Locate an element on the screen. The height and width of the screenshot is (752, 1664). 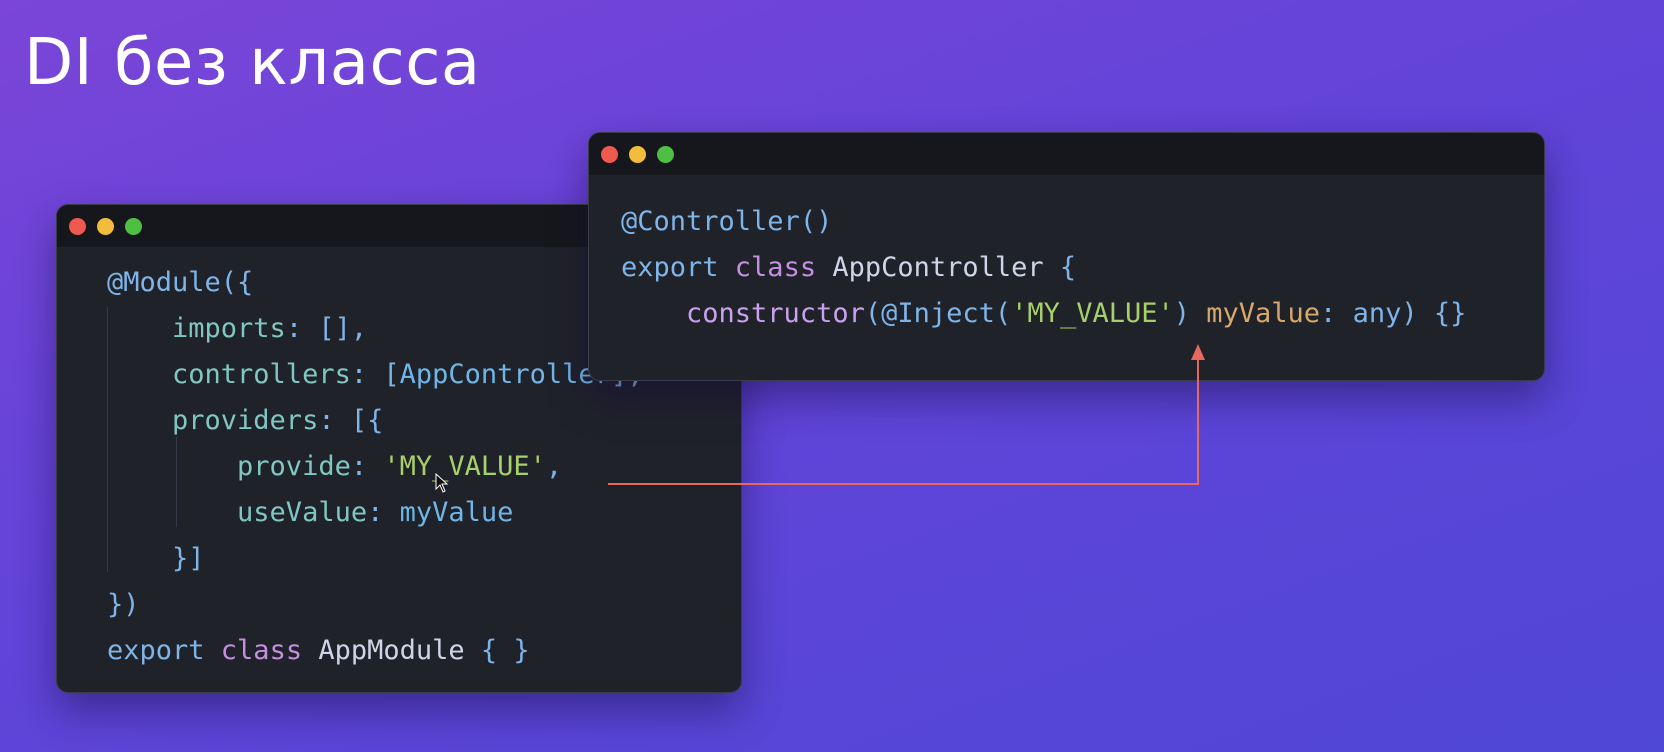
code-token: any is located at coordinates (1377, 313).